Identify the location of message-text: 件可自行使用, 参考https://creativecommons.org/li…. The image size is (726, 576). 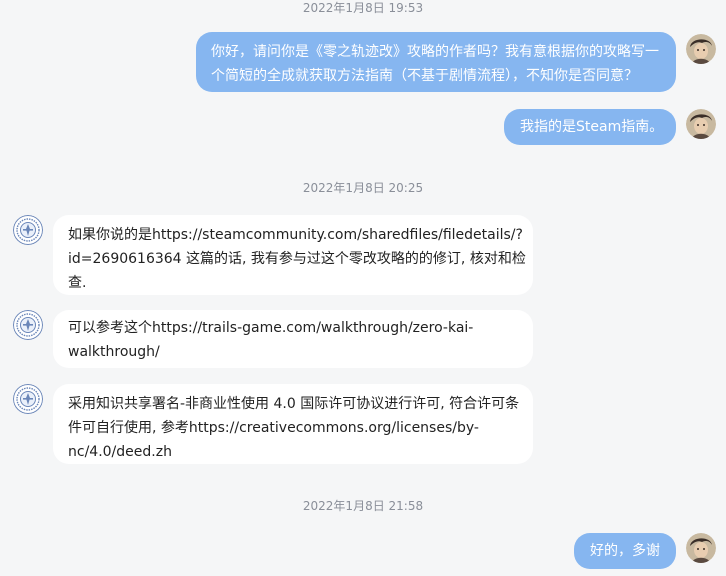
(273, 428).